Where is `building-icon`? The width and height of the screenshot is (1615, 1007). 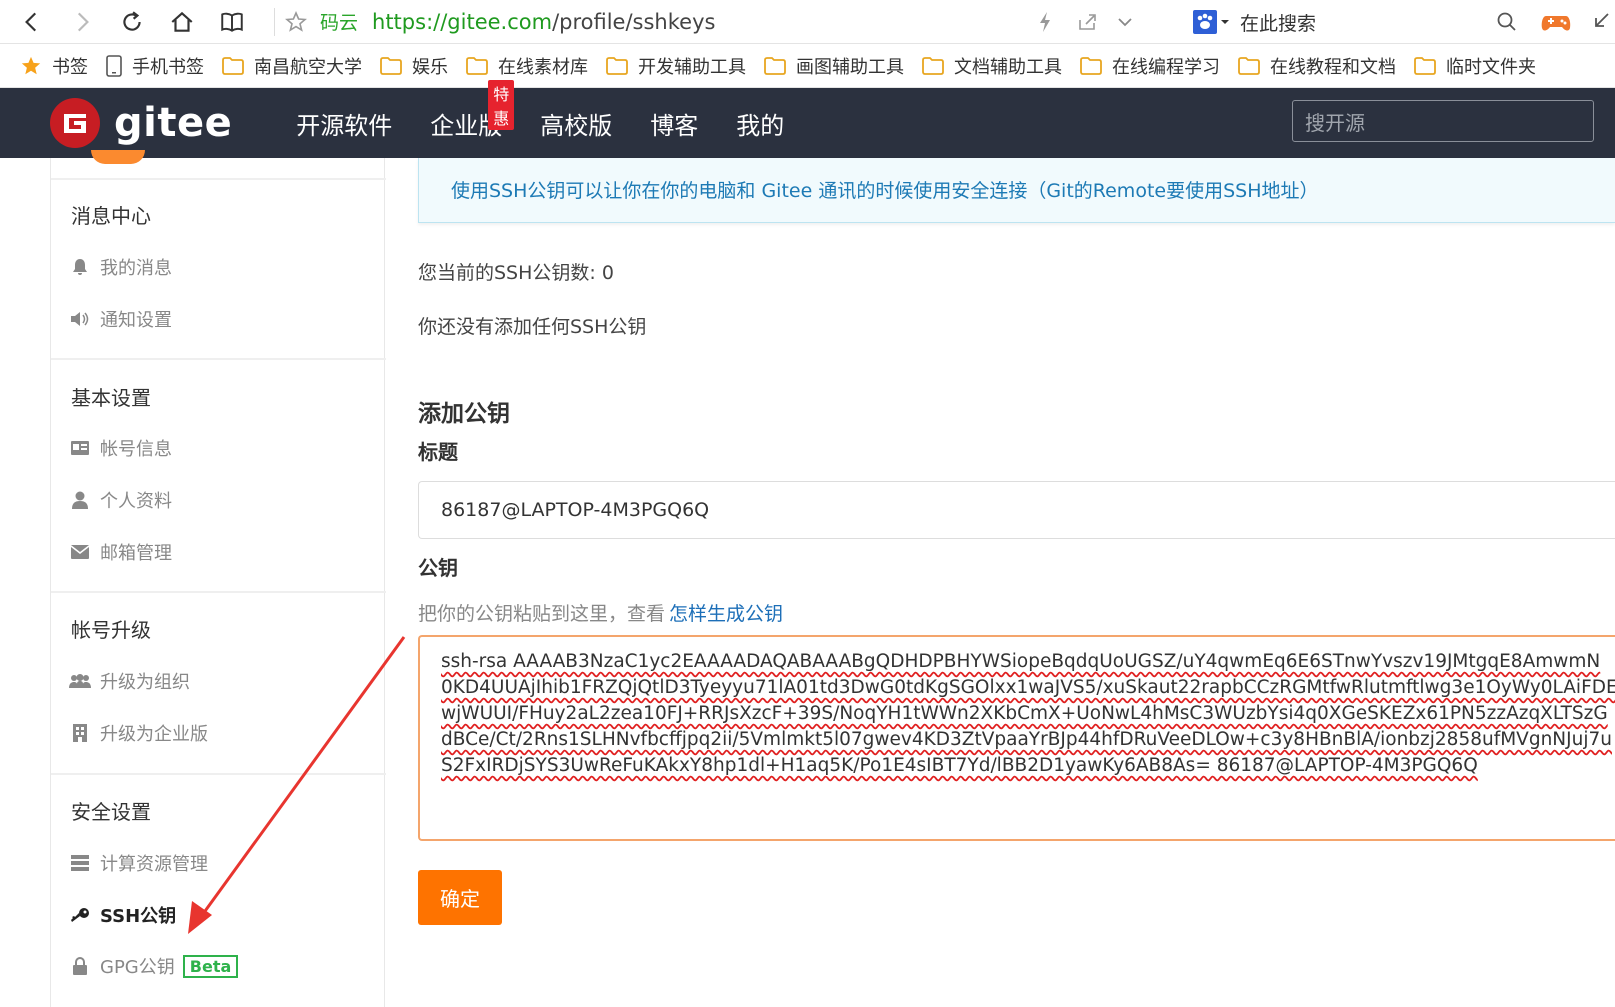
building-icon is located at coordinates (80, 733).